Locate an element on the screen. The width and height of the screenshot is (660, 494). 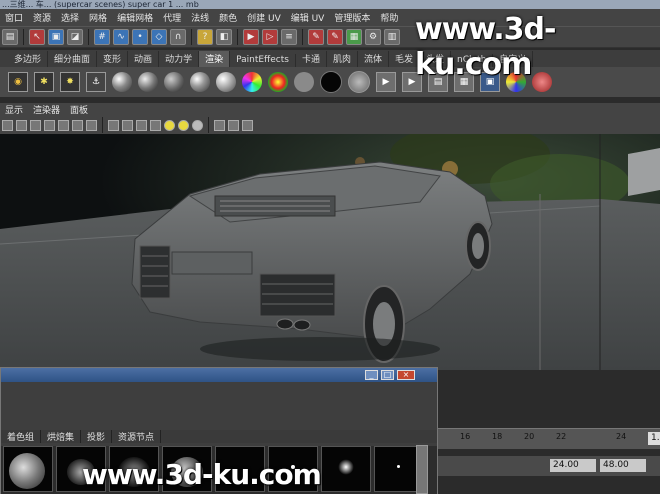
watermark-bottom: www.3d-ku.com is located at coordinates (202, 474).